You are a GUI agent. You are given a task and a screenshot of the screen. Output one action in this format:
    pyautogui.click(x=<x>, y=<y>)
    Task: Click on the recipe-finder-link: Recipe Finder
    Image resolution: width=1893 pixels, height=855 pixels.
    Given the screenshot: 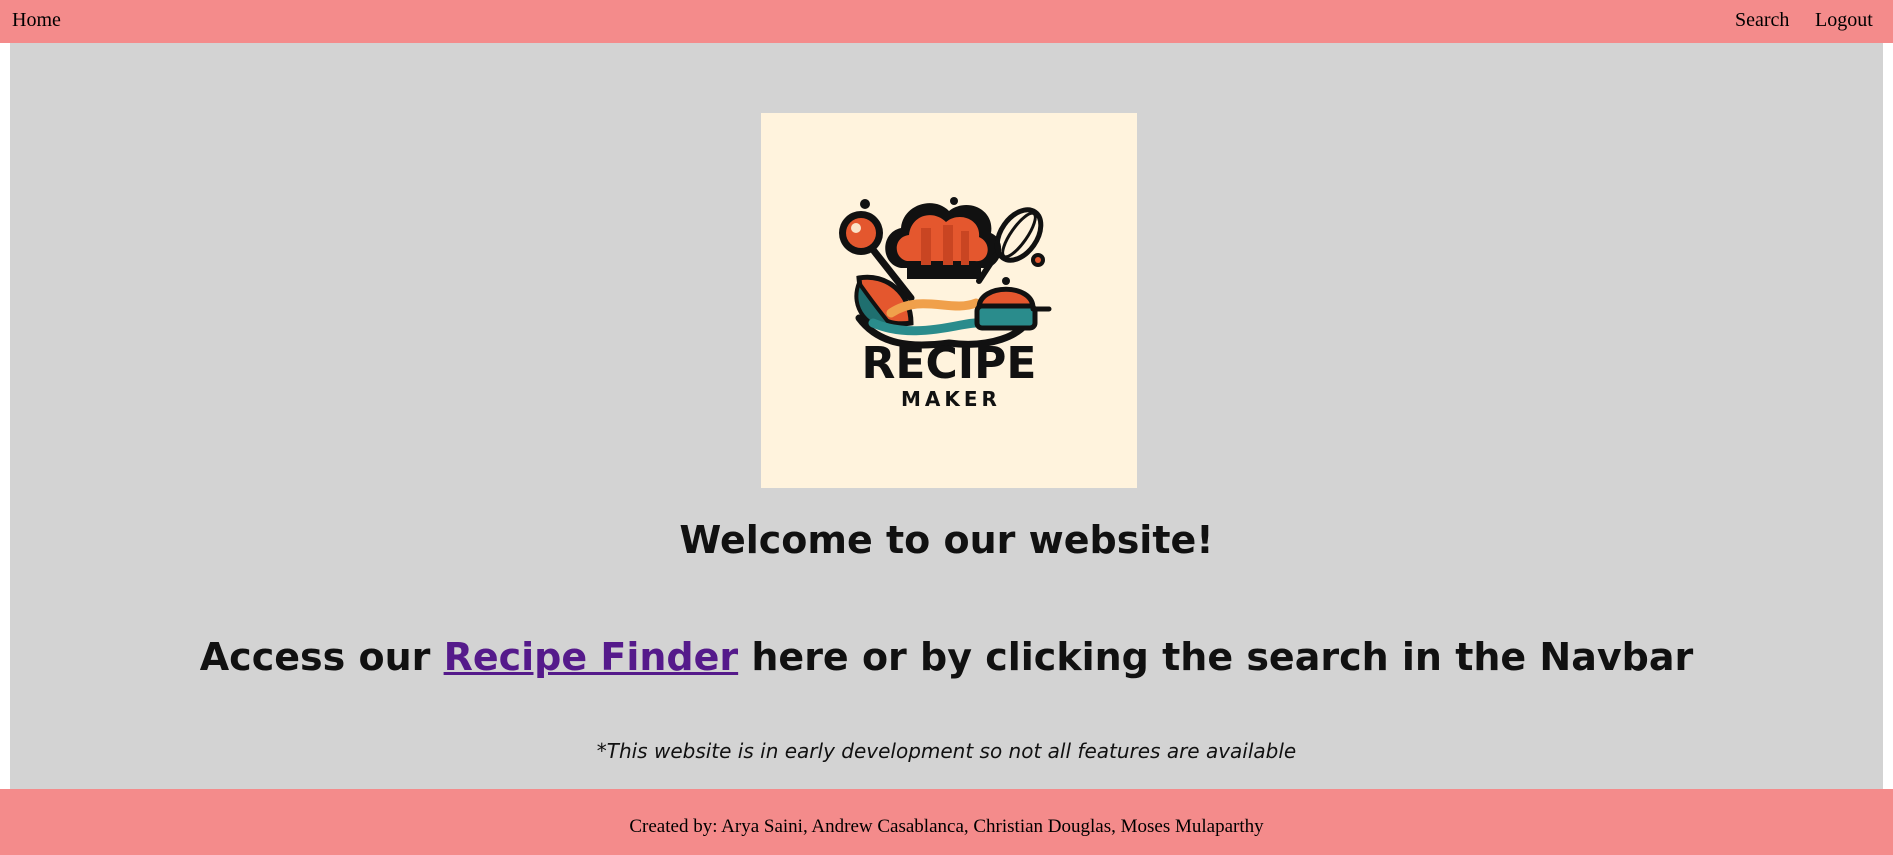 What is the action you would take?
    pyautogui.click(x=591, y=657)
    